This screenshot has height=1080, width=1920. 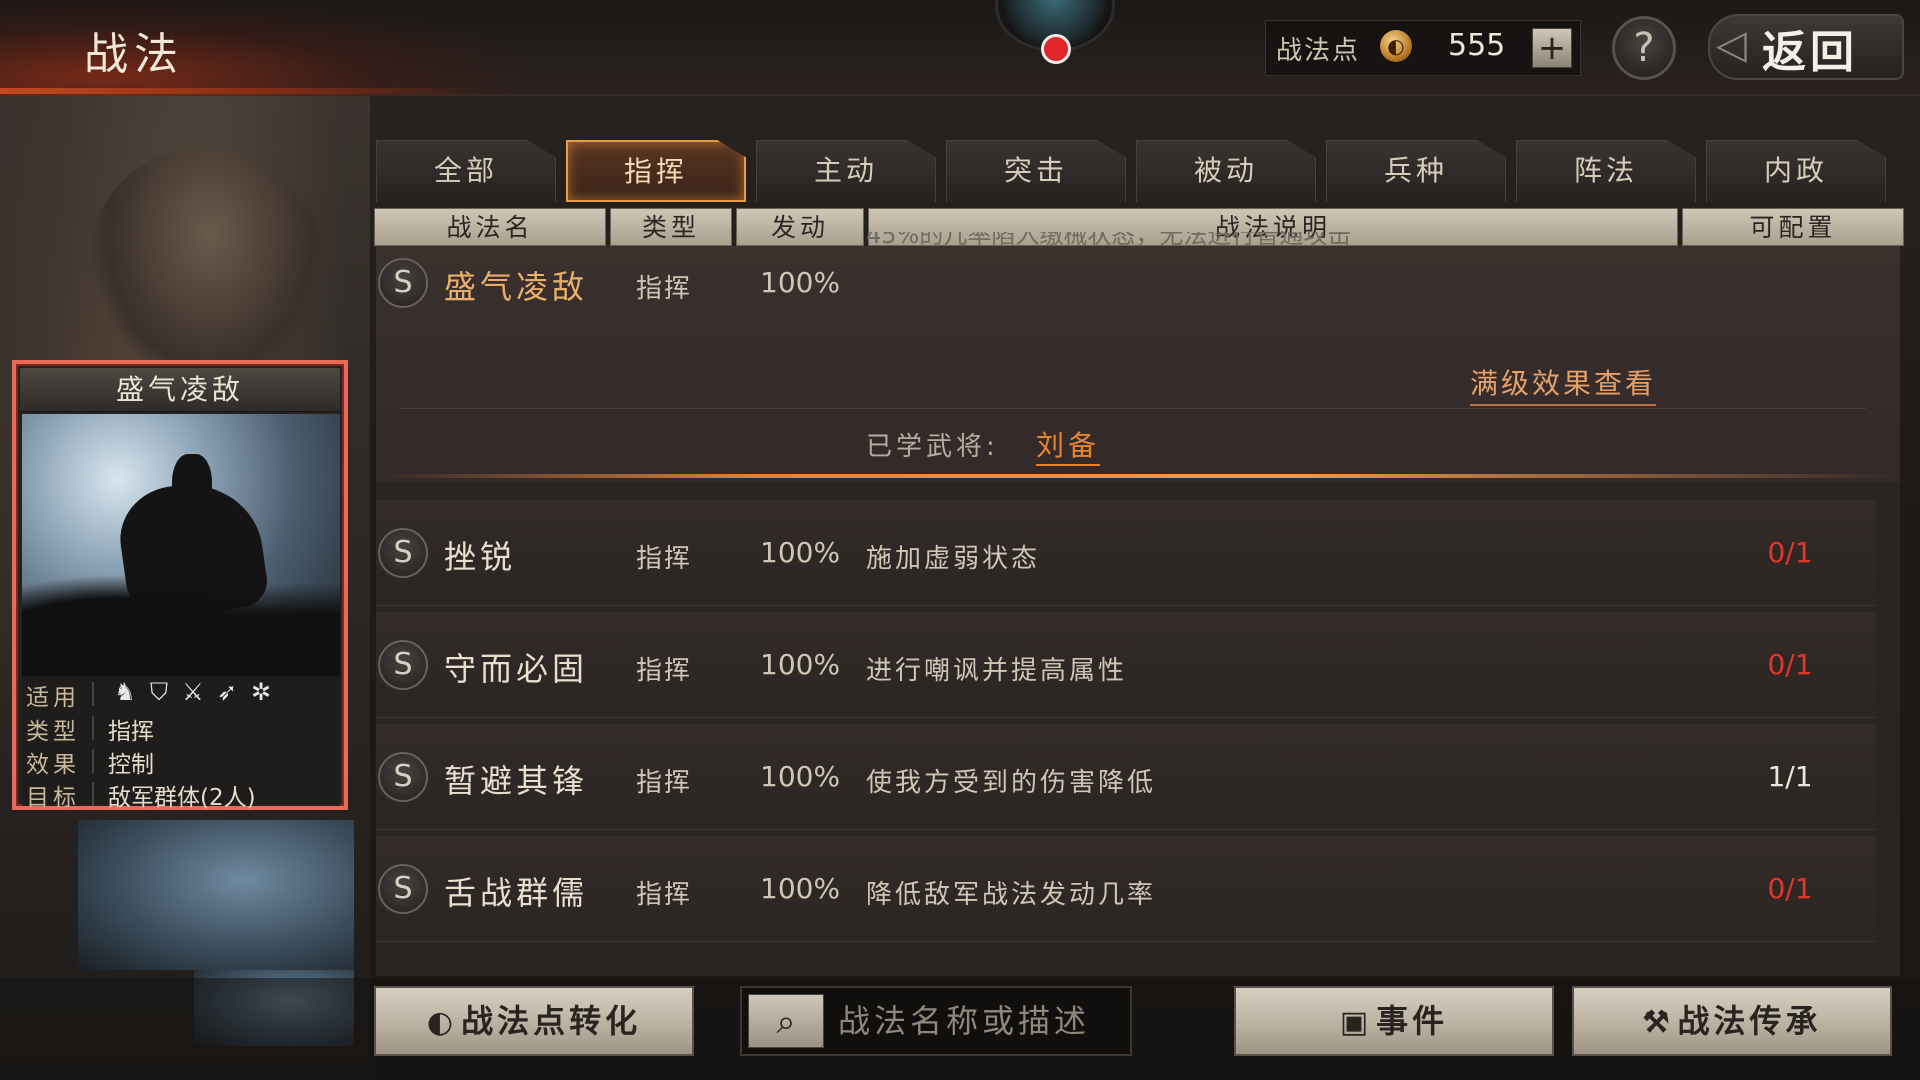 What do you see at coordinates (1658, 1022) in the screenshot?
I see `hammer-icon: ⚒` at bounding box center [1658, 1022].